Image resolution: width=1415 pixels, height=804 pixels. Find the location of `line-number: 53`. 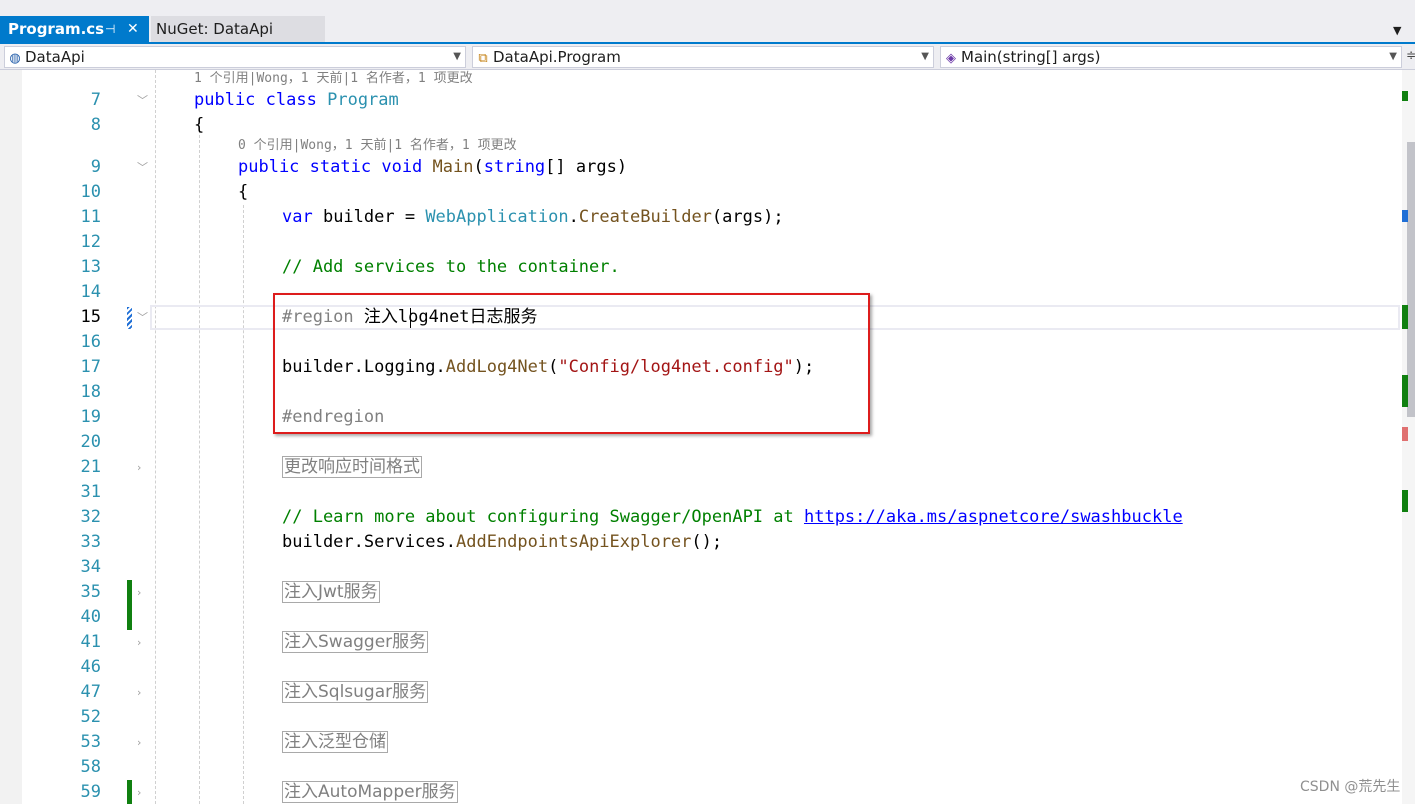

line-number: 53 is located at coordinates (90, 742).